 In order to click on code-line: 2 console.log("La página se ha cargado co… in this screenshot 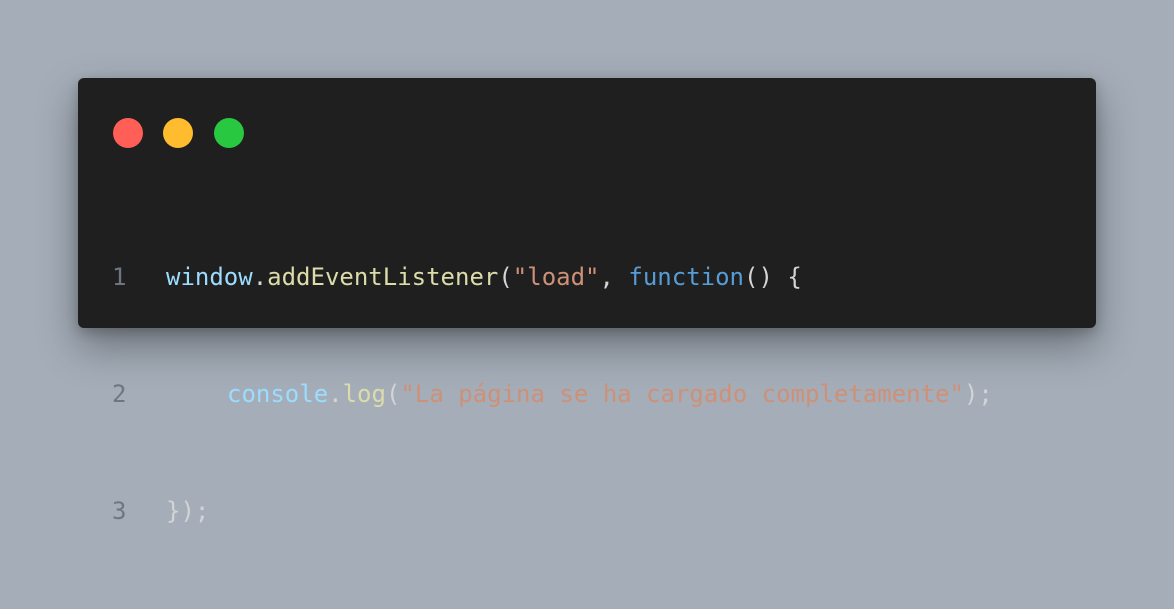, I will do `click(535, 394)`.